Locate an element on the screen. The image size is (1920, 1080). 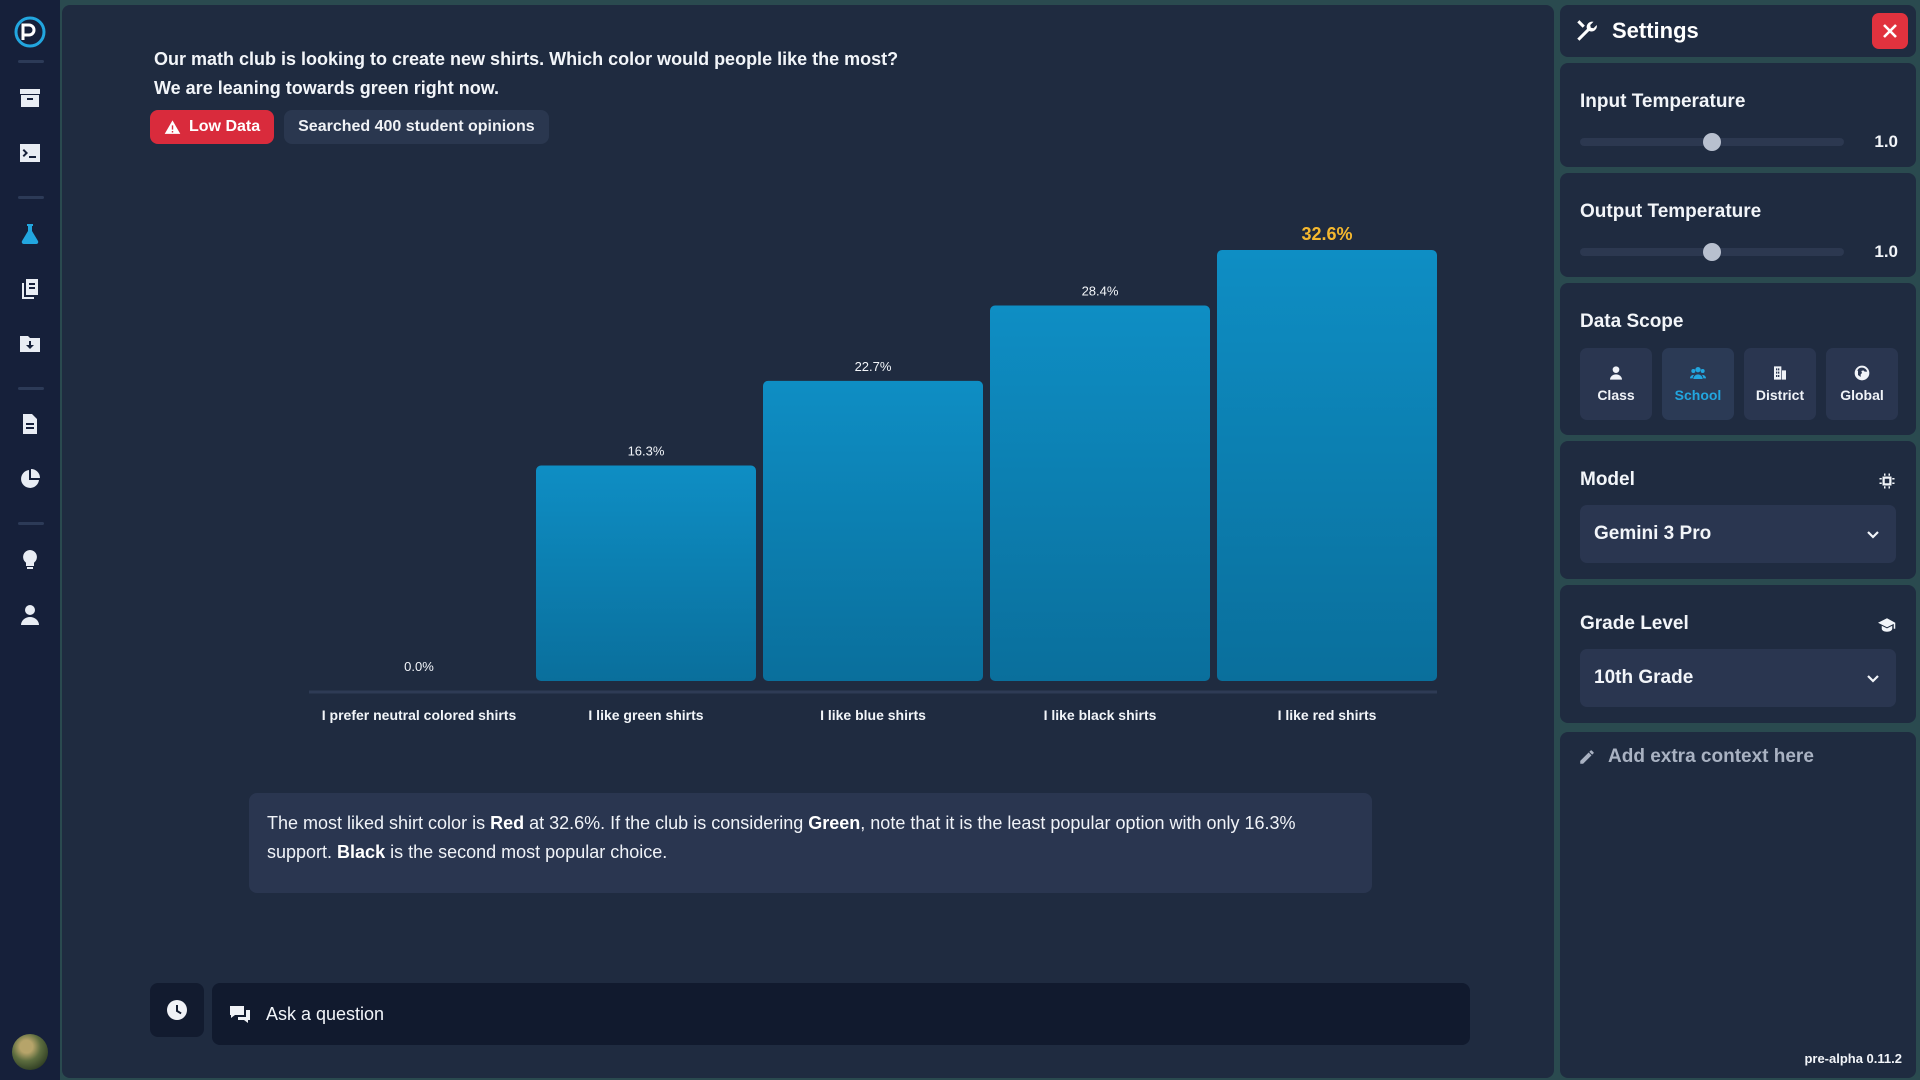
chip-icon is located at coordinates (1887, 481).